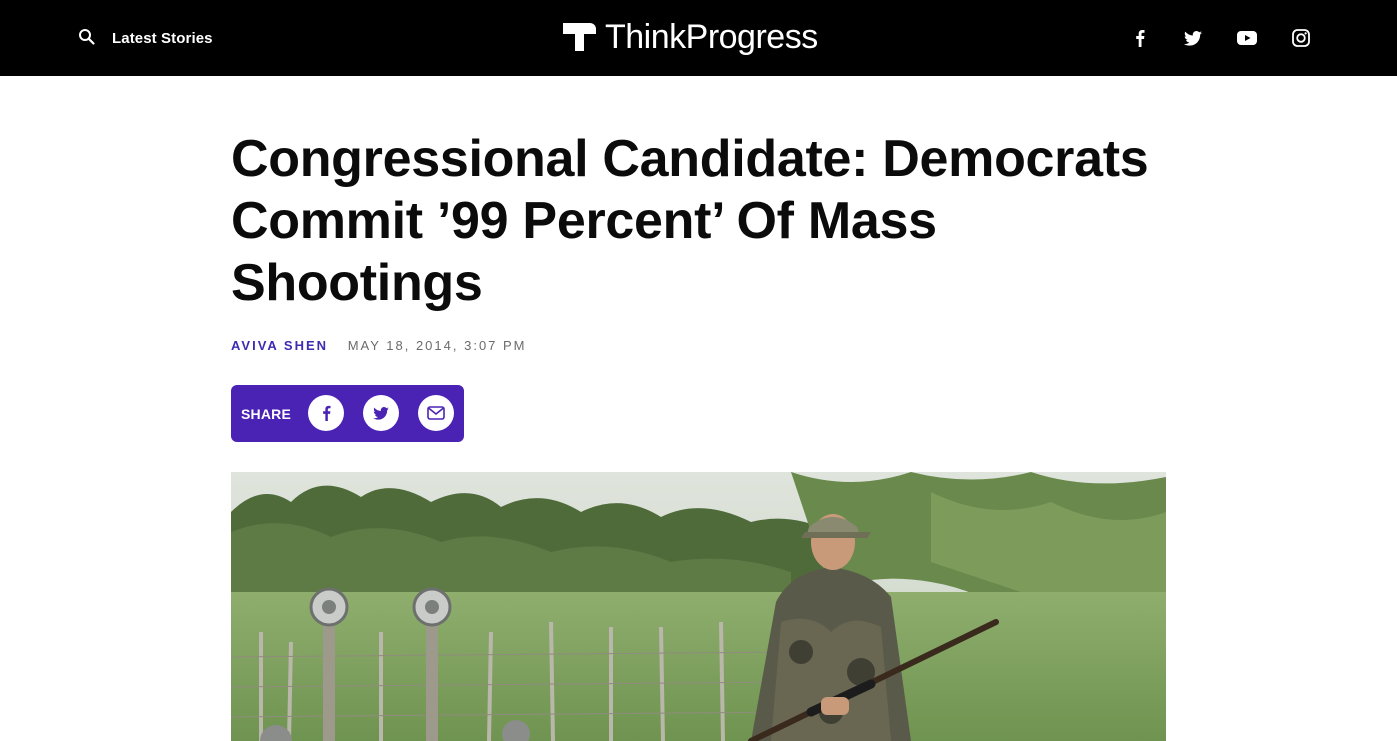 The image size is (1397, 741). What do you see at coordinates (437, 345) in the screenshot?
I see `publish-date: MAY 18, 2014, 3:07 PM` at bounding box center [437, 345].